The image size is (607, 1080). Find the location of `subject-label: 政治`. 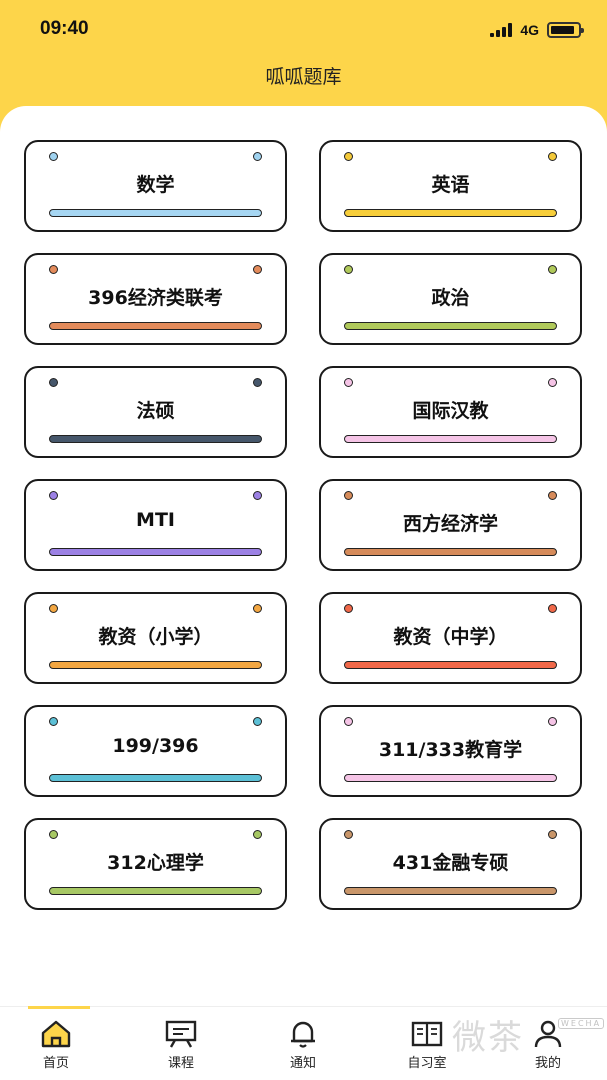

subject-label: 政治 is located at coordinates (450, 298).